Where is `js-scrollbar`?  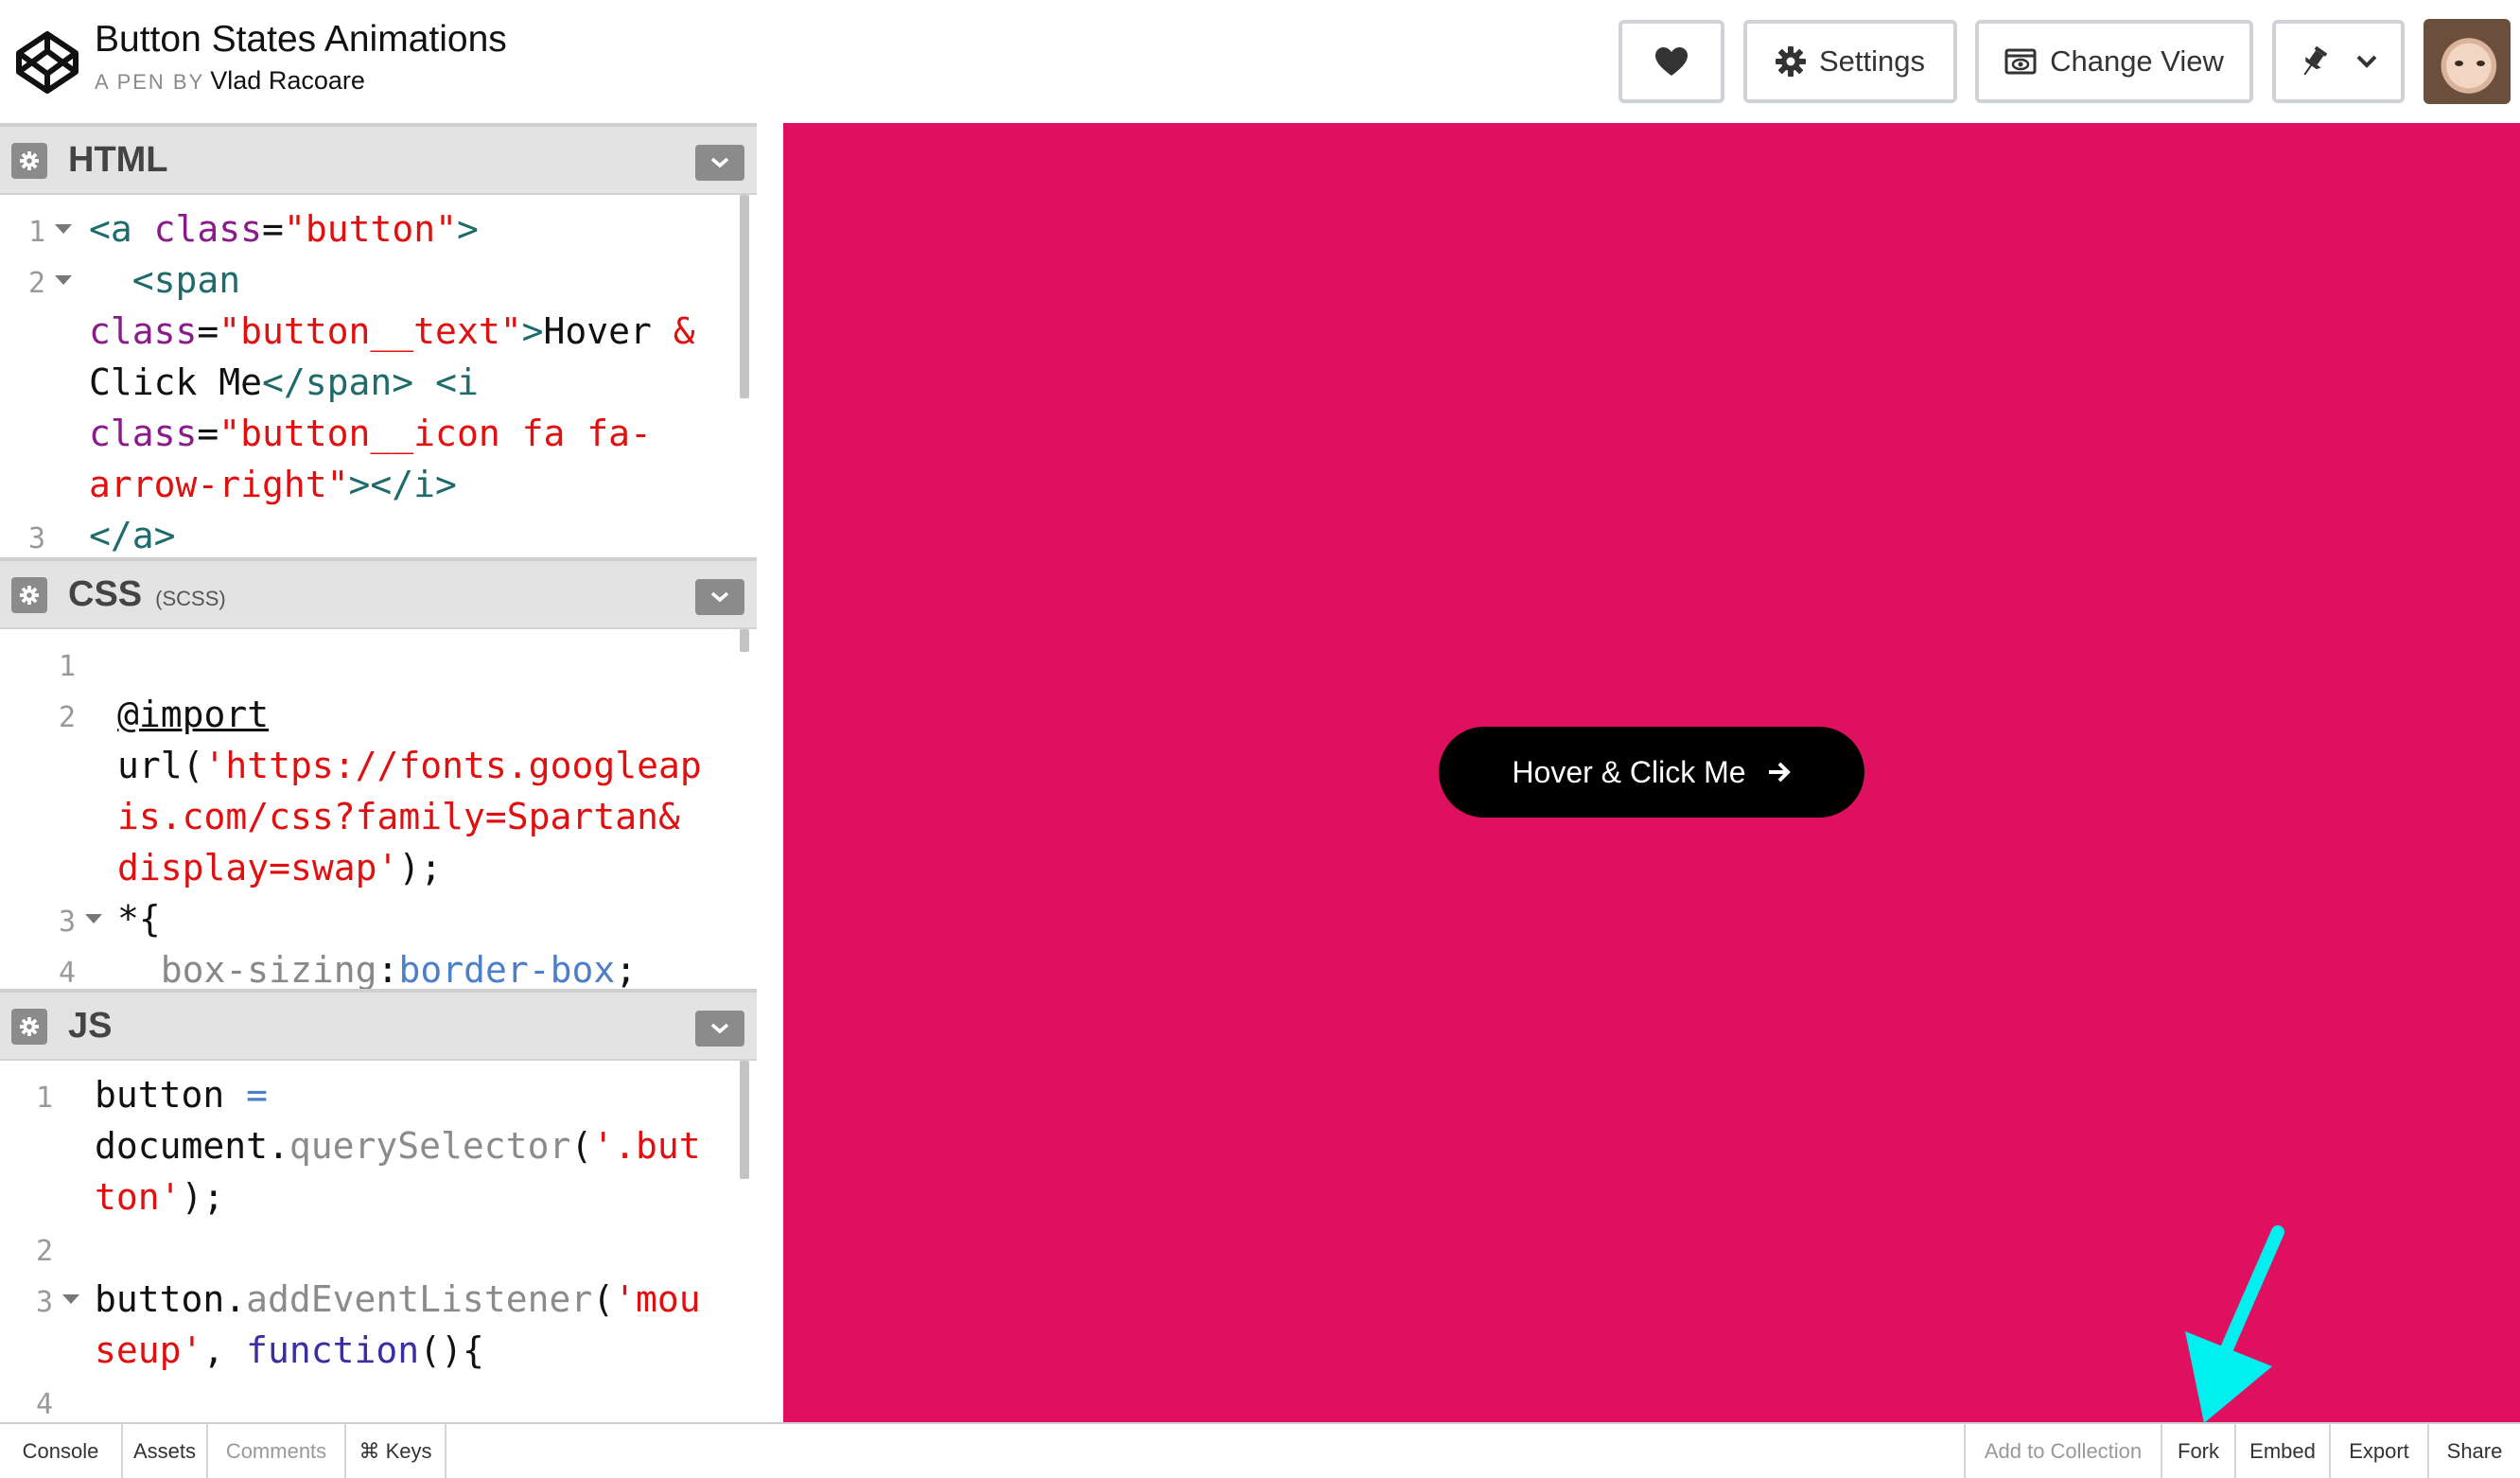
js-scrollbar is located at coordinates (744, 1120).